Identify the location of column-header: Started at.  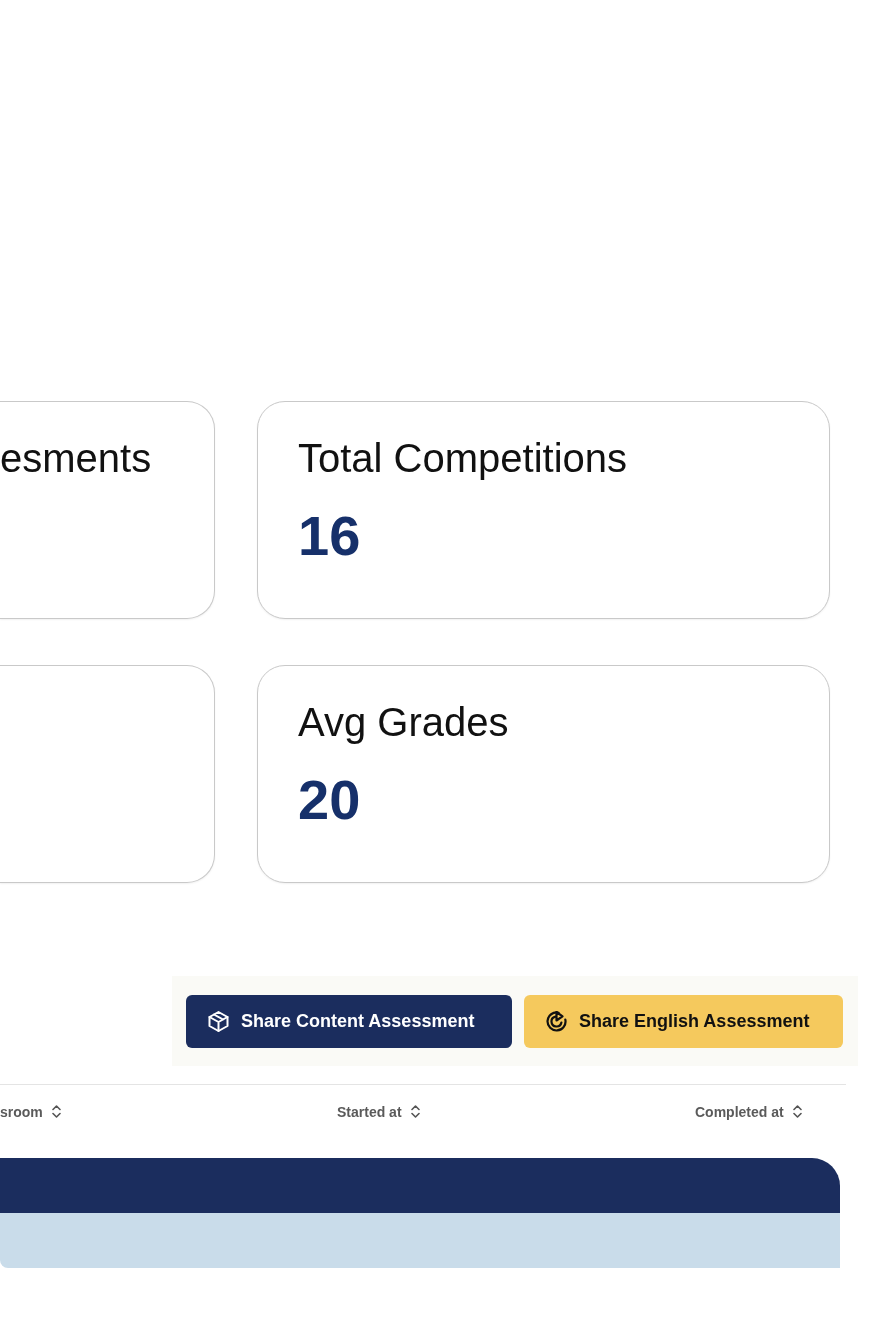
(378, 1111).